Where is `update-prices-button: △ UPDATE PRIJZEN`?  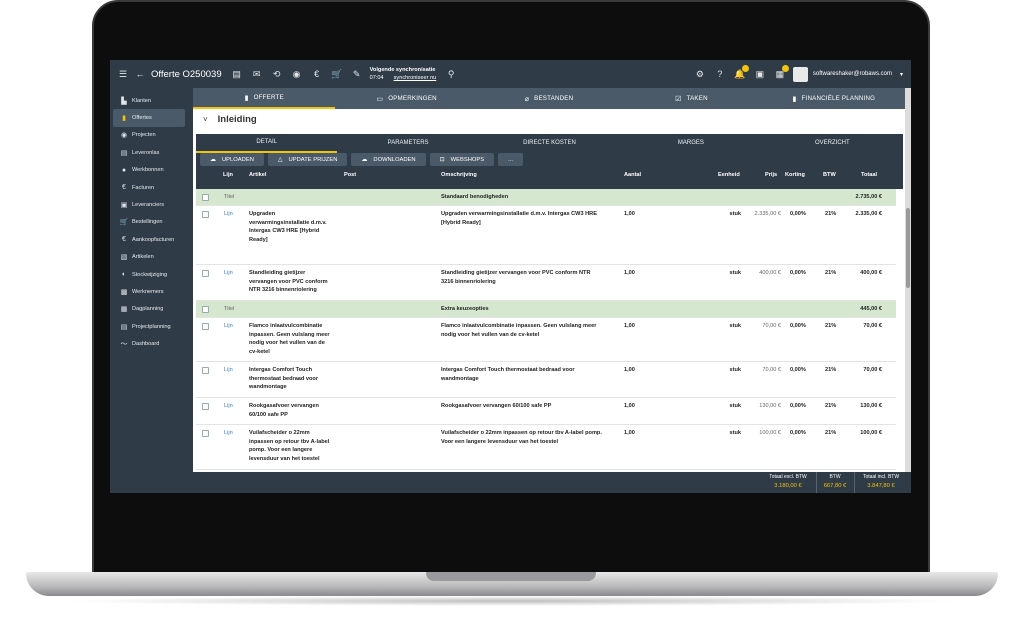
update-prices-button: △ UPDATE PRIJZEN is located at coordinates (307, 159).